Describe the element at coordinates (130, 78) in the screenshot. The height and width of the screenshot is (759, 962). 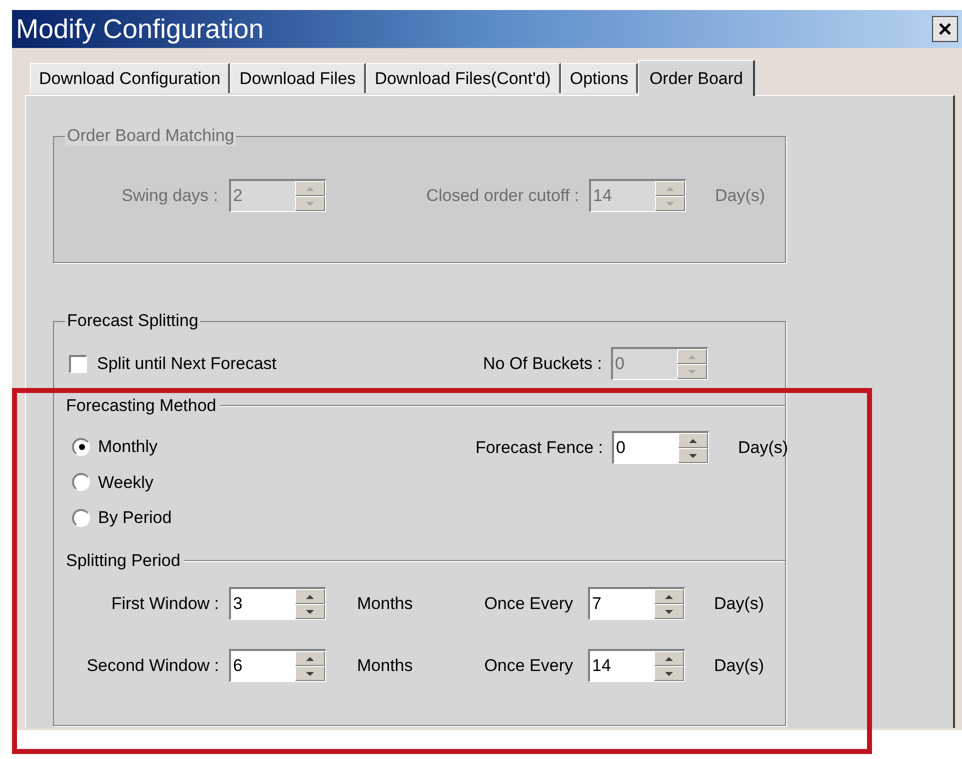
I see `tab: Download Configuration` at that location.